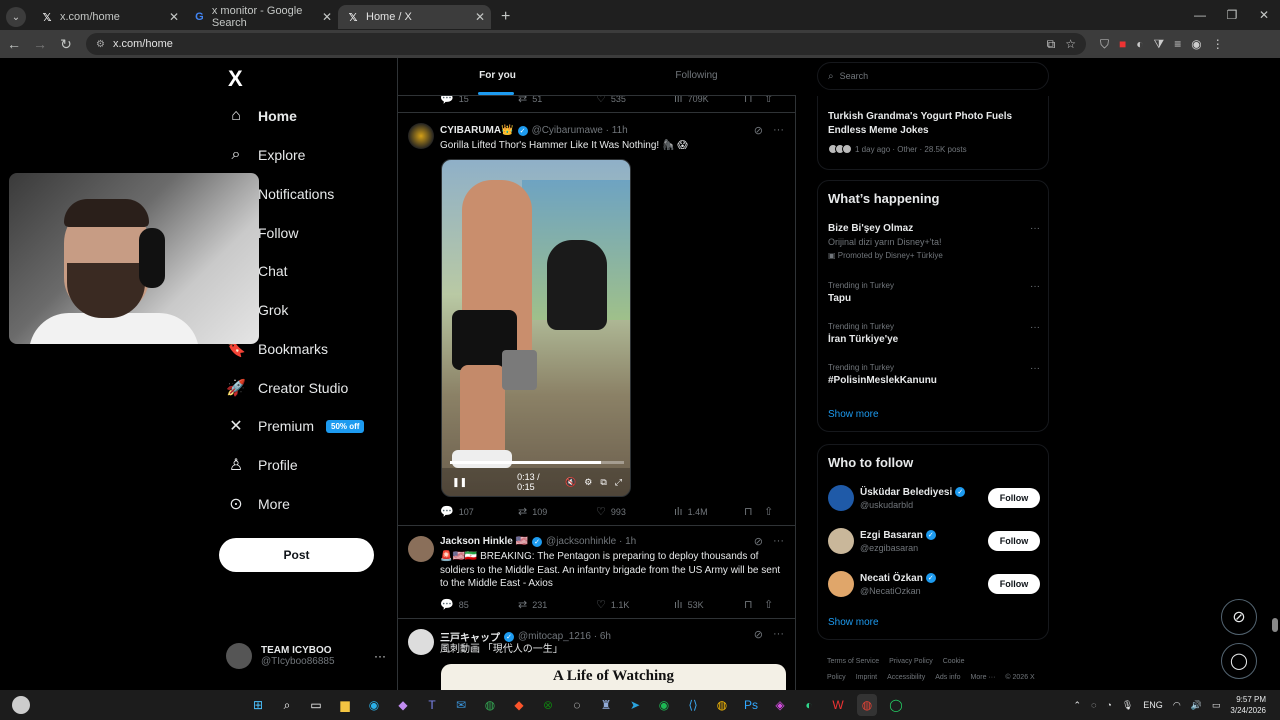  Describe the element at coordinates (1159, 44) in the screenshot. I see `puzzle-icon: ⧩` at that location.